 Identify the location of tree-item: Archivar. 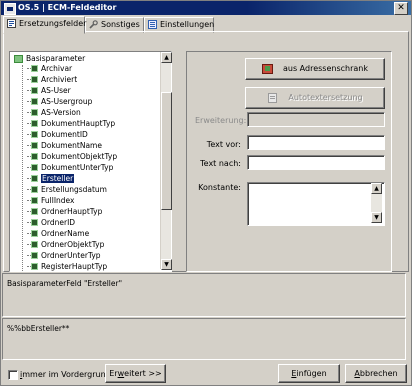
(49, 69).